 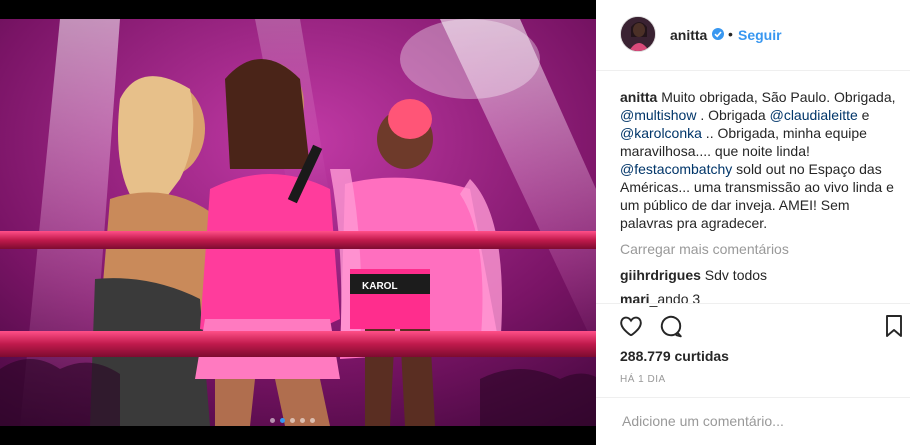 I want to click on actions-divider, so click(x=753, y=304).